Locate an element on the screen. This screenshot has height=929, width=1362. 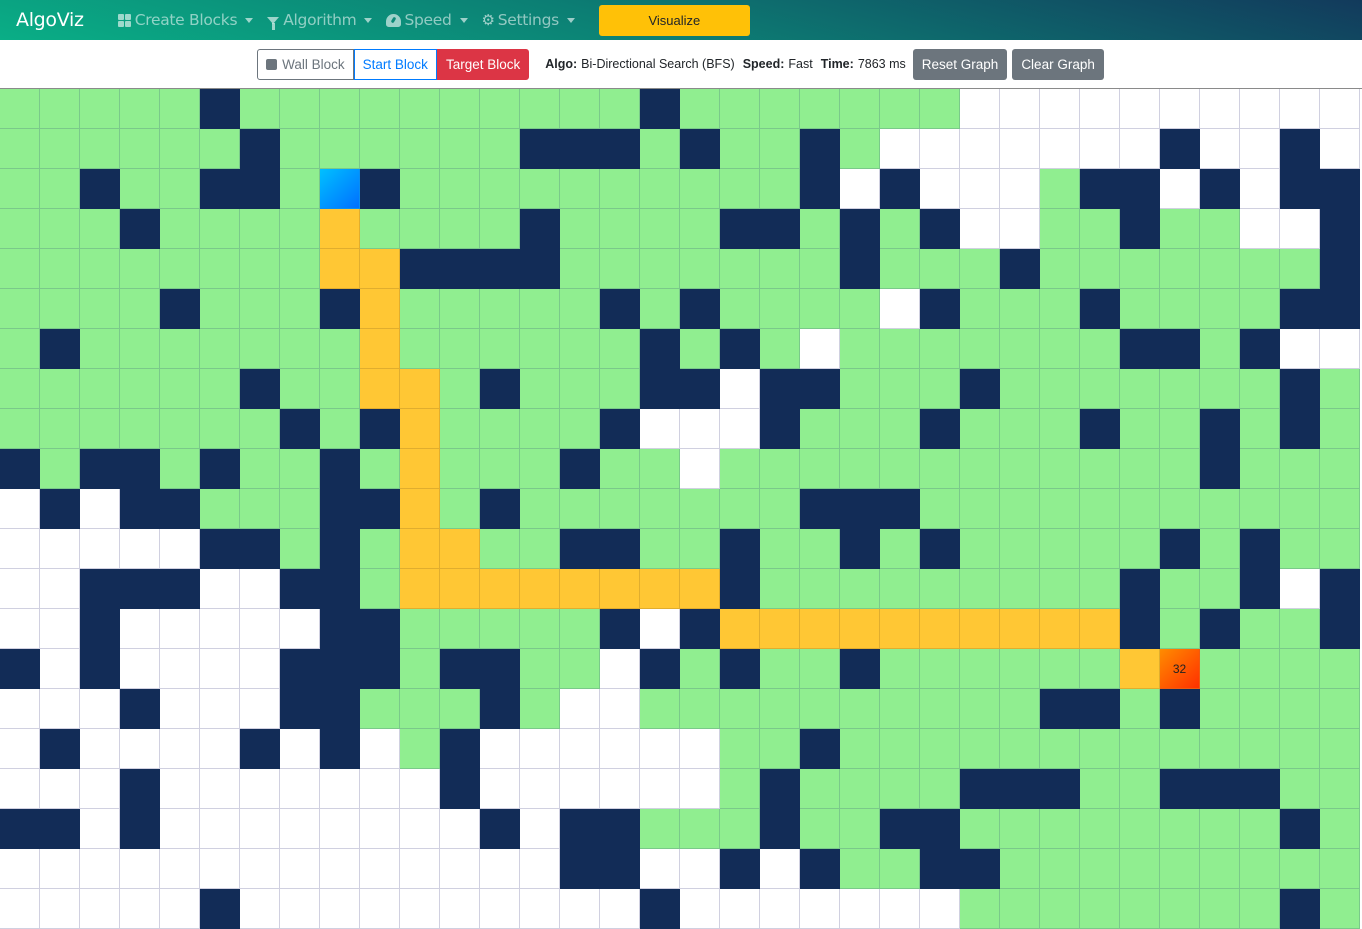
start-block-button: Start Block is located at coordinates (395, 64).